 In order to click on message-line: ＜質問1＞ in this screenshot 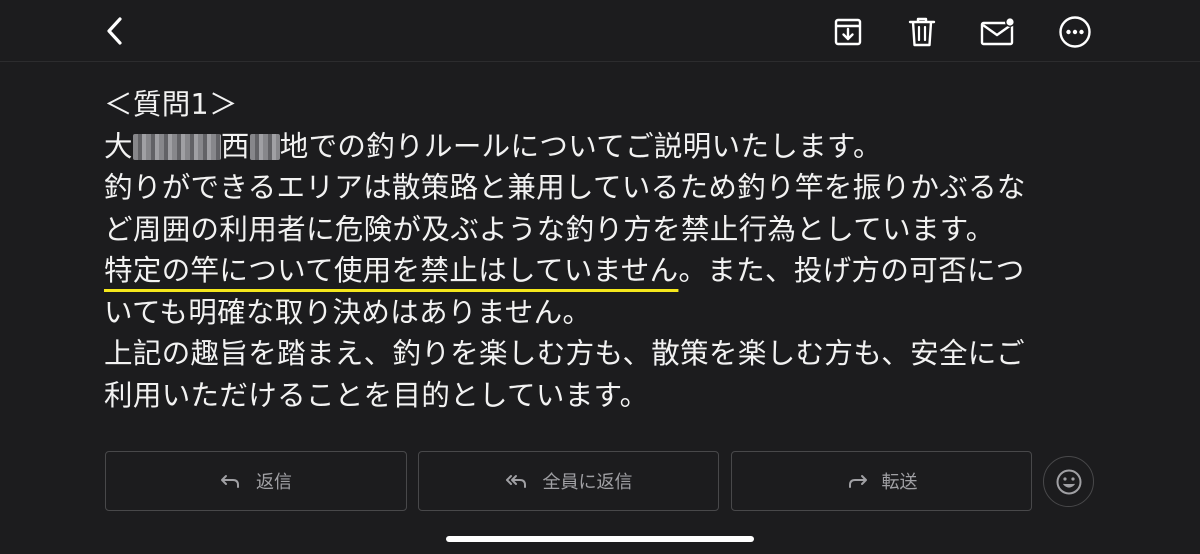, I will do `click(171, 104)`.